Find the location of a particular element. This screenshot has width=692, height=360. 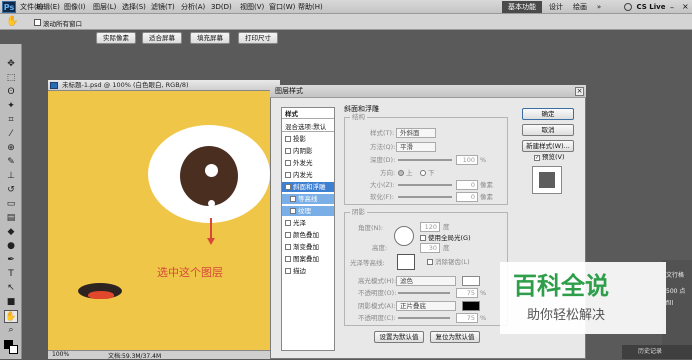

minimize-icon: – is located at coordinates (672, 7).